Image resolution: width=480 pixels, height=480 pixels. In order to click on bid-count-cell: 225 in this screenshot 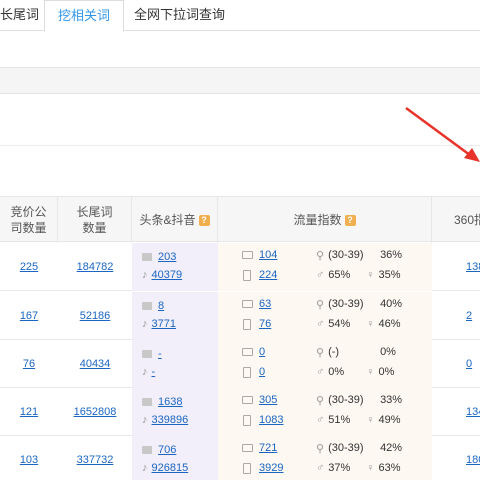, I will do `click(29, 267)`.